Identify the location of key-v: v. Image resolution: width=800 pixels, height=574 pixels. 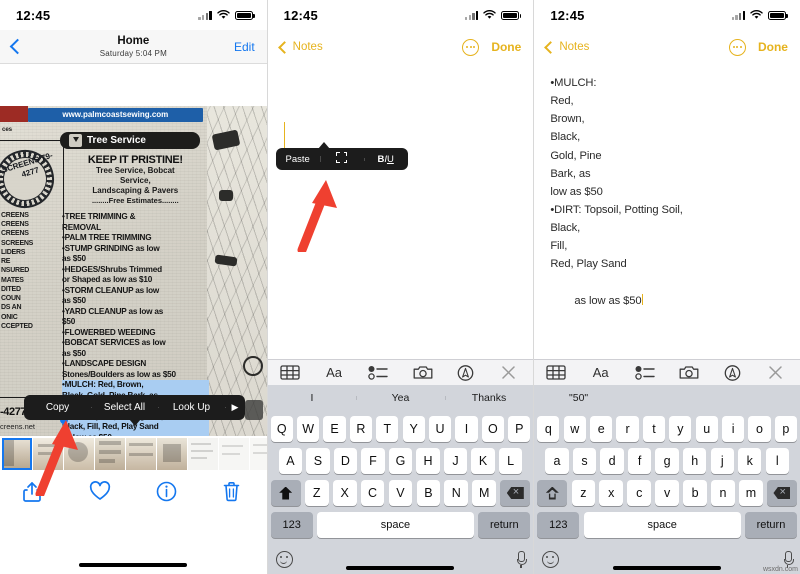
(667, 493).